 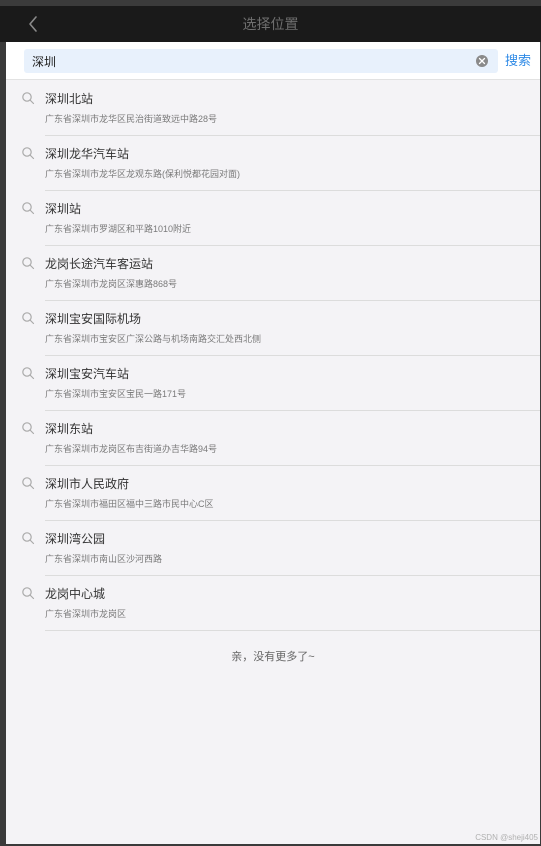 What do you see at coordinates (273, 328) in the screenshot?
I see `result-item: 深圳宝安国际机场 广东省深圳市宝安区广深公路与机场南路交汇处西北侧` at bounding box center [273, 328].